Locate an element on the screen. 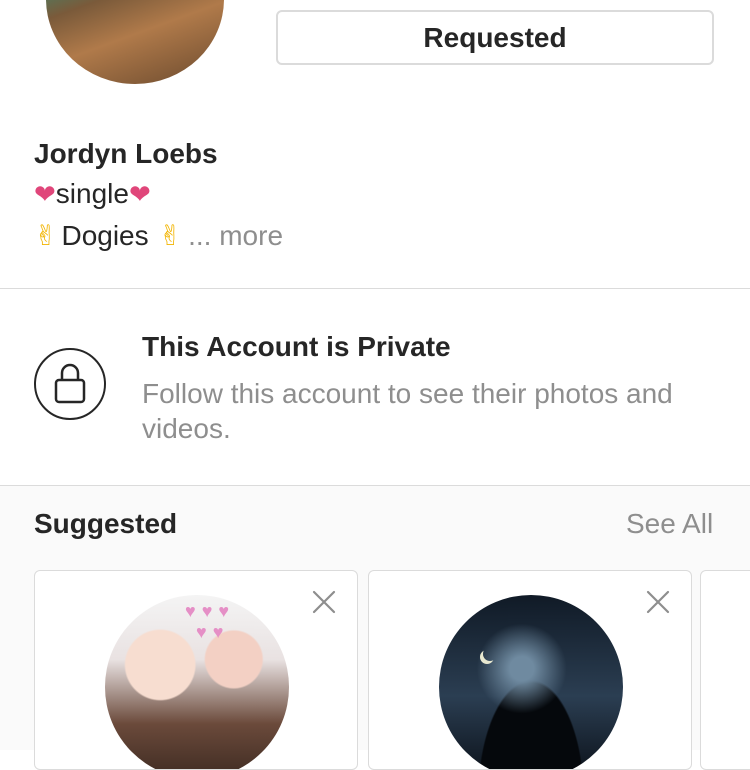 This screenshot has width=750, height=770. private-title: This Account is Private is located at coordinates (296, 346).